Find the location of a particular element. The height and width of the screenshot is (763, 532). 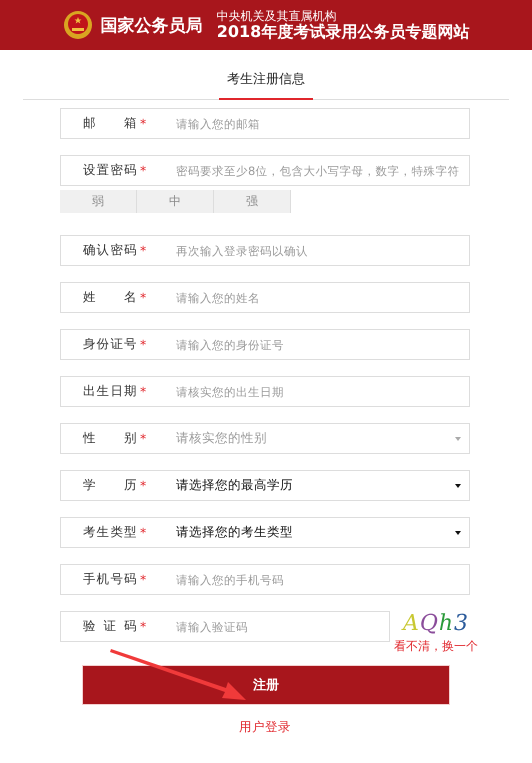

input-field: 再次输入登录密码以确认 is located at coordinates (322, 251).